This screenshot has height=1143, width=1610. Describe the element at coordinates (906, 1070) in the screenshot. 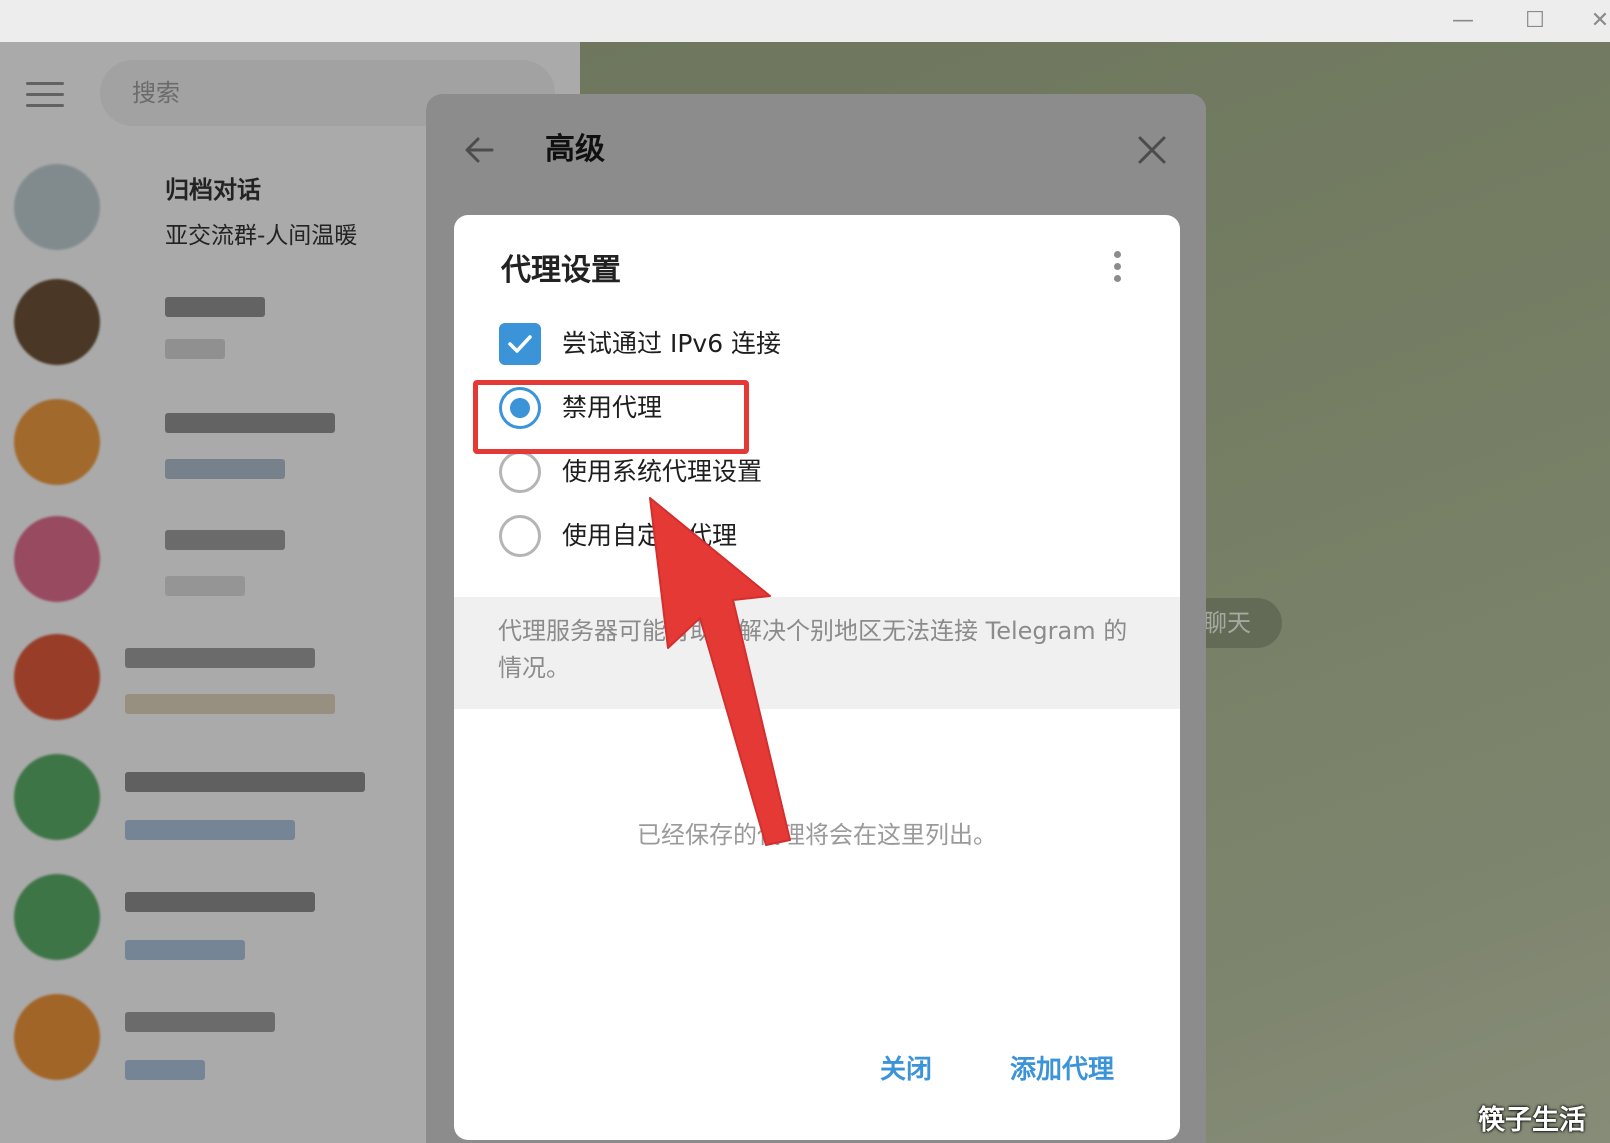

I see `close-button: 关闭` at that location.